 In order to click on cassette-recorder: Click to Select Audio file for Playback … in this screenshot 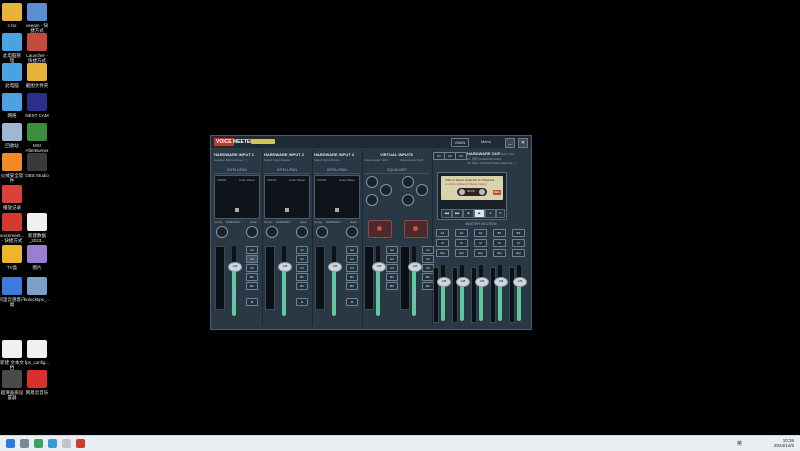, I will do `click(472, 196)`.